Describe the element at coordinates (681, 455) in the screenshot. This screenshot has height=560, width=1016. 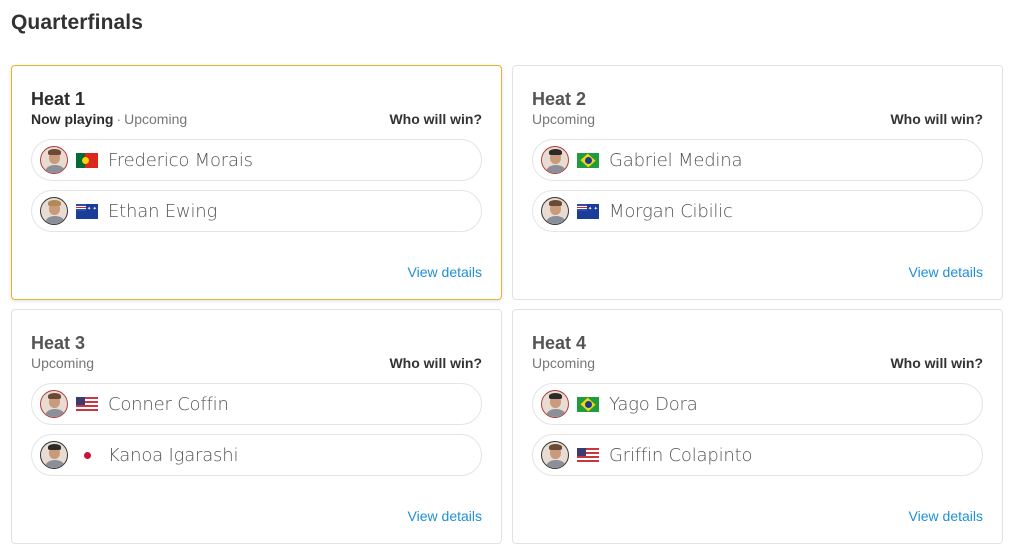
I see `surfer-name: Griffin Colapinto` at that location.